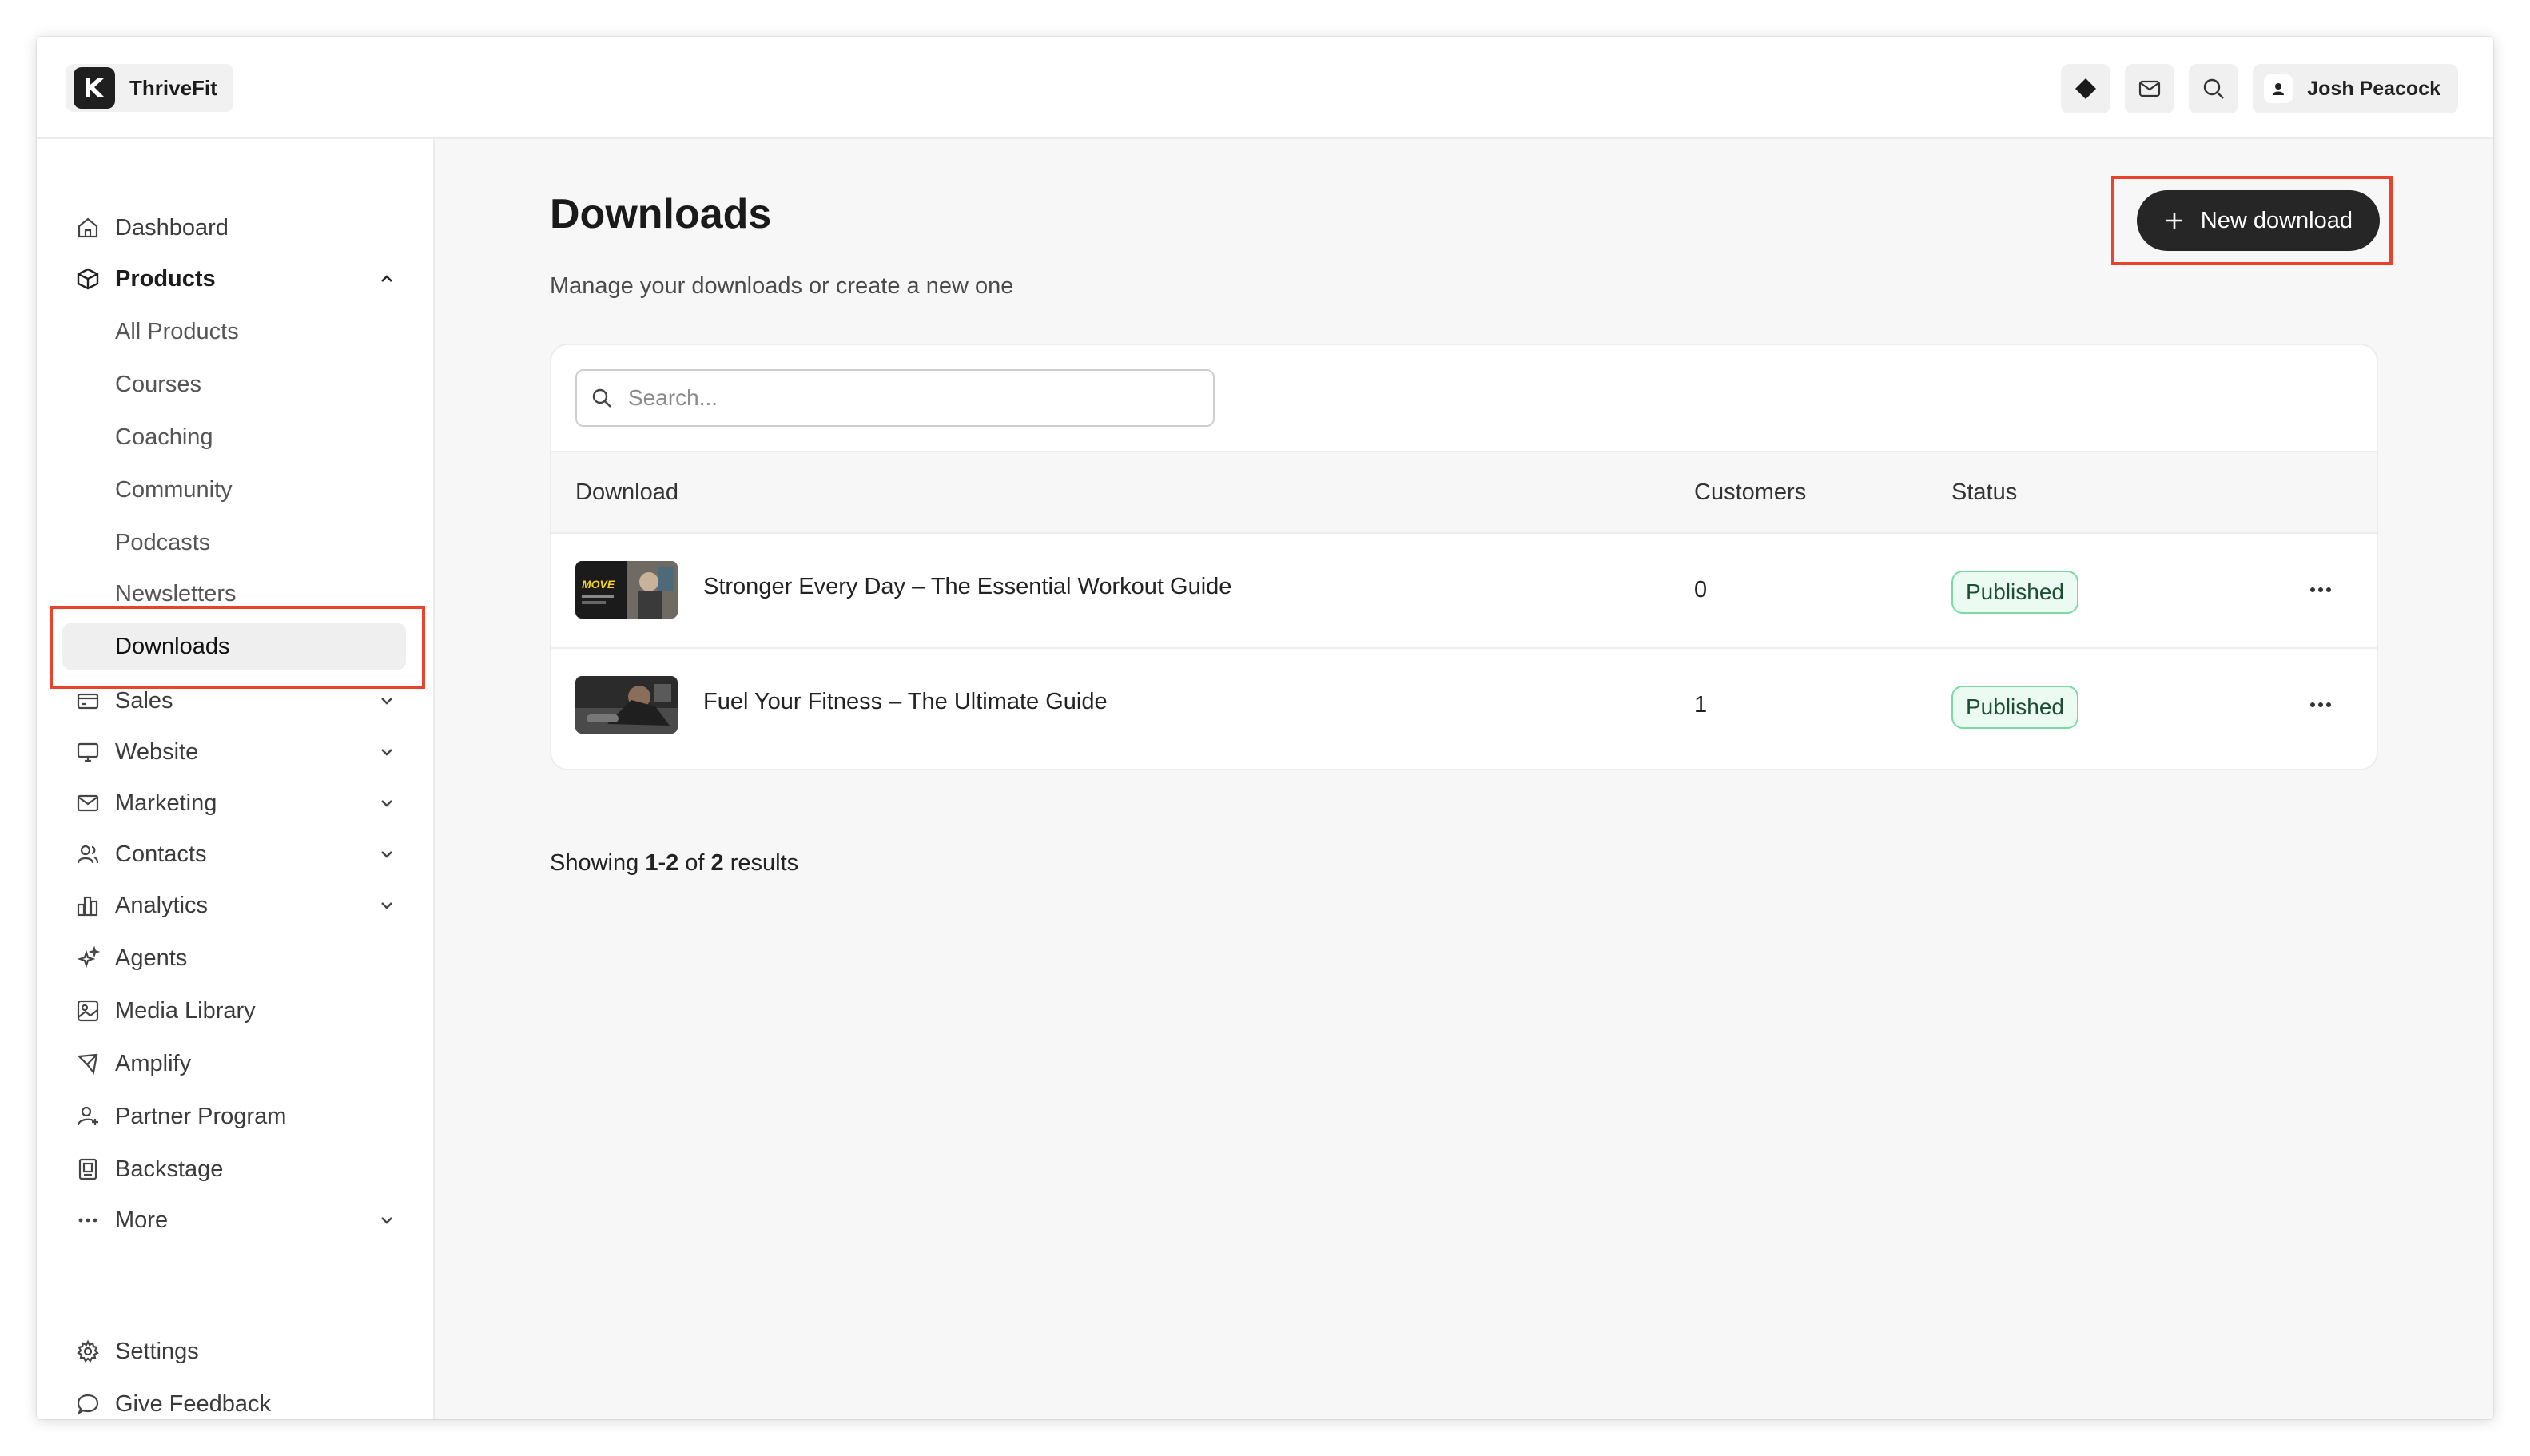  Describe the element at coordinates (88, 854) in the screenshot. I see `users-icon` at that location.